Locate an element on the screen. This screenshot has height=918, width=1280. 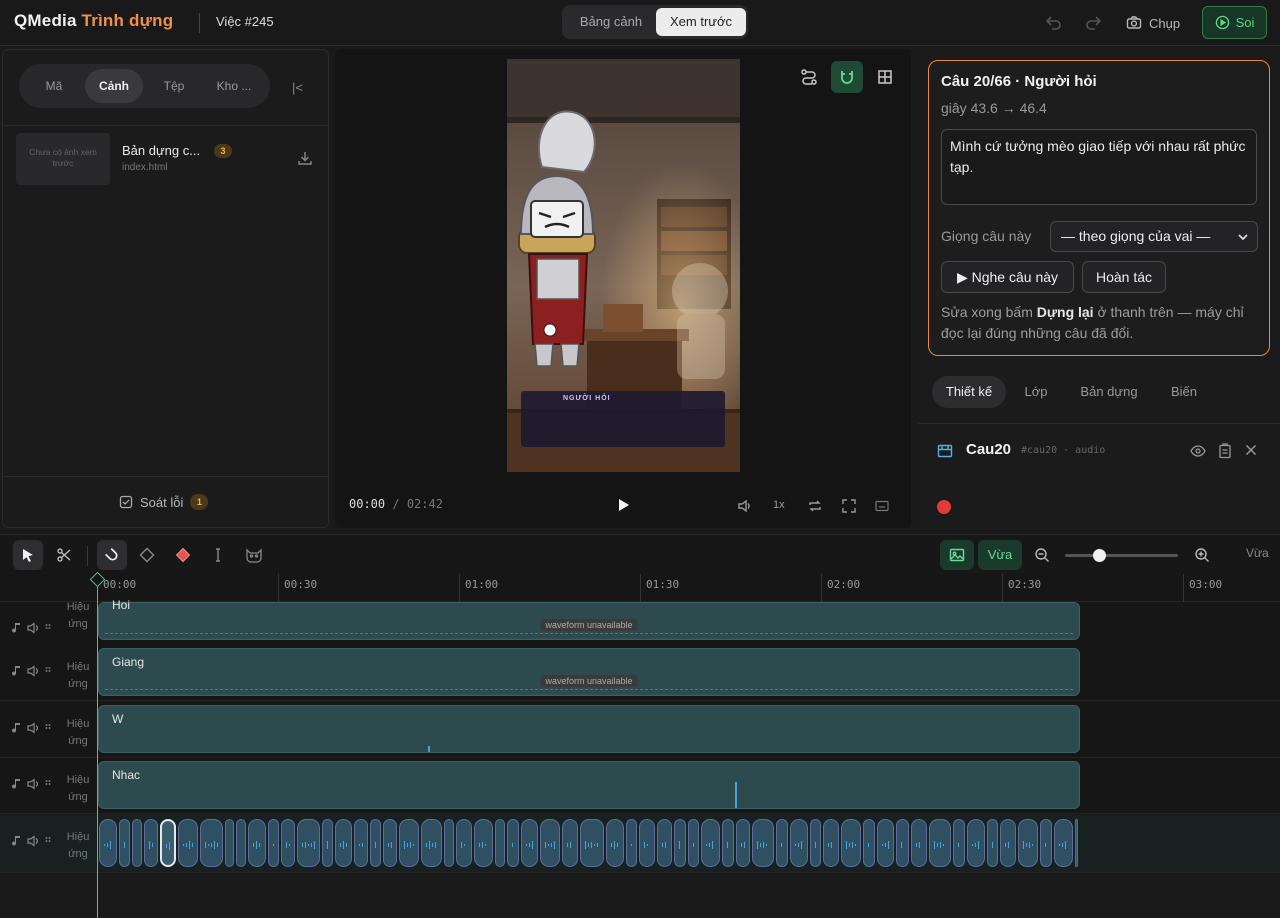
keyframe-icon is located at coordinates (147, 555).